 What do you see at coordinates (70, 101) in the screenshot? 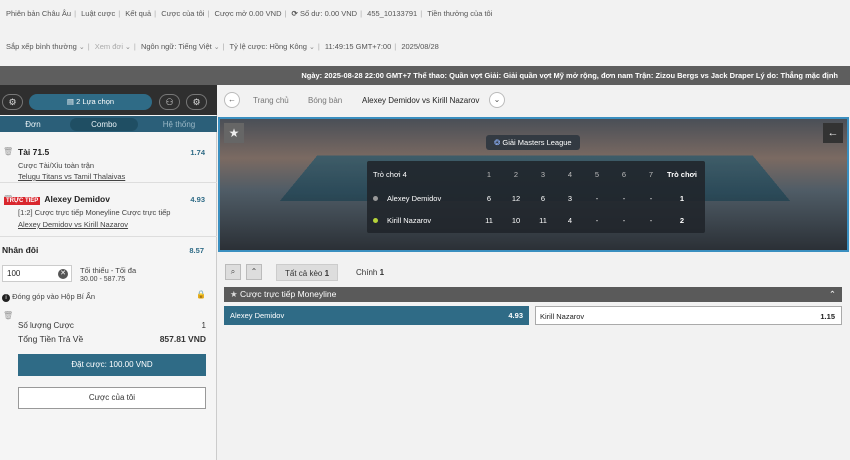
I see `receipt-icon: ▤` at bounding box center [70, 101].